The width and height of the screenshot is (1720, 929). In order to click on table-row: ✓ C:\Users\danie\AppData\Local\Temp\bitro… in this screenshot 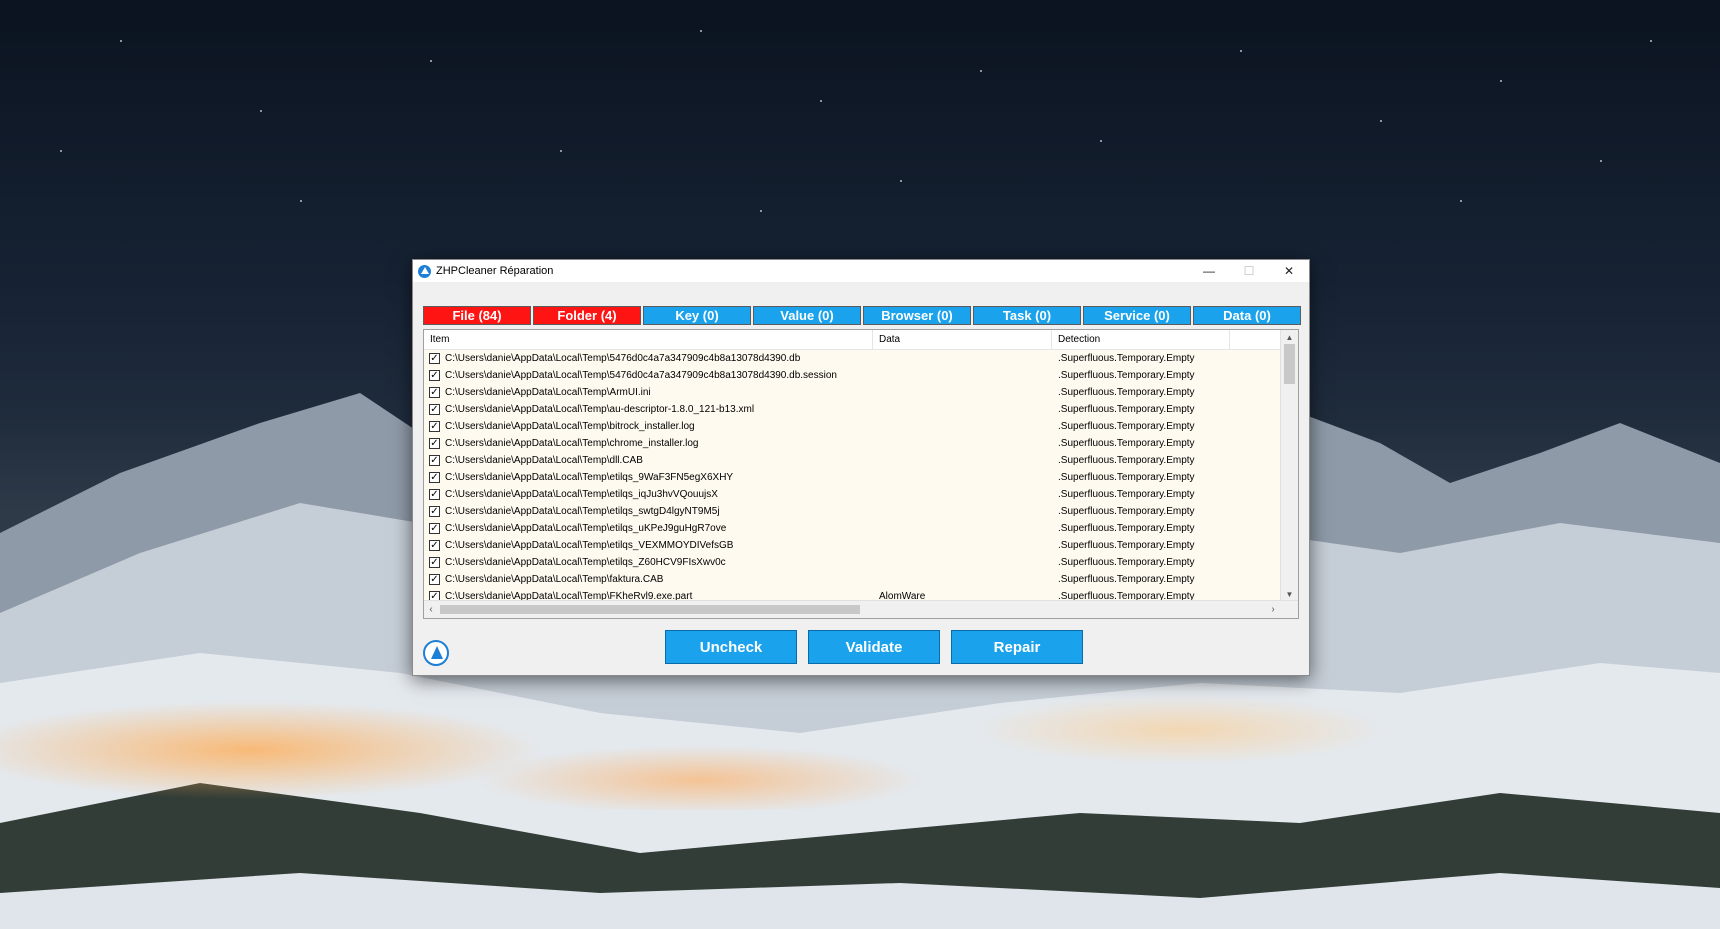, I will do `click(861, 426)`.